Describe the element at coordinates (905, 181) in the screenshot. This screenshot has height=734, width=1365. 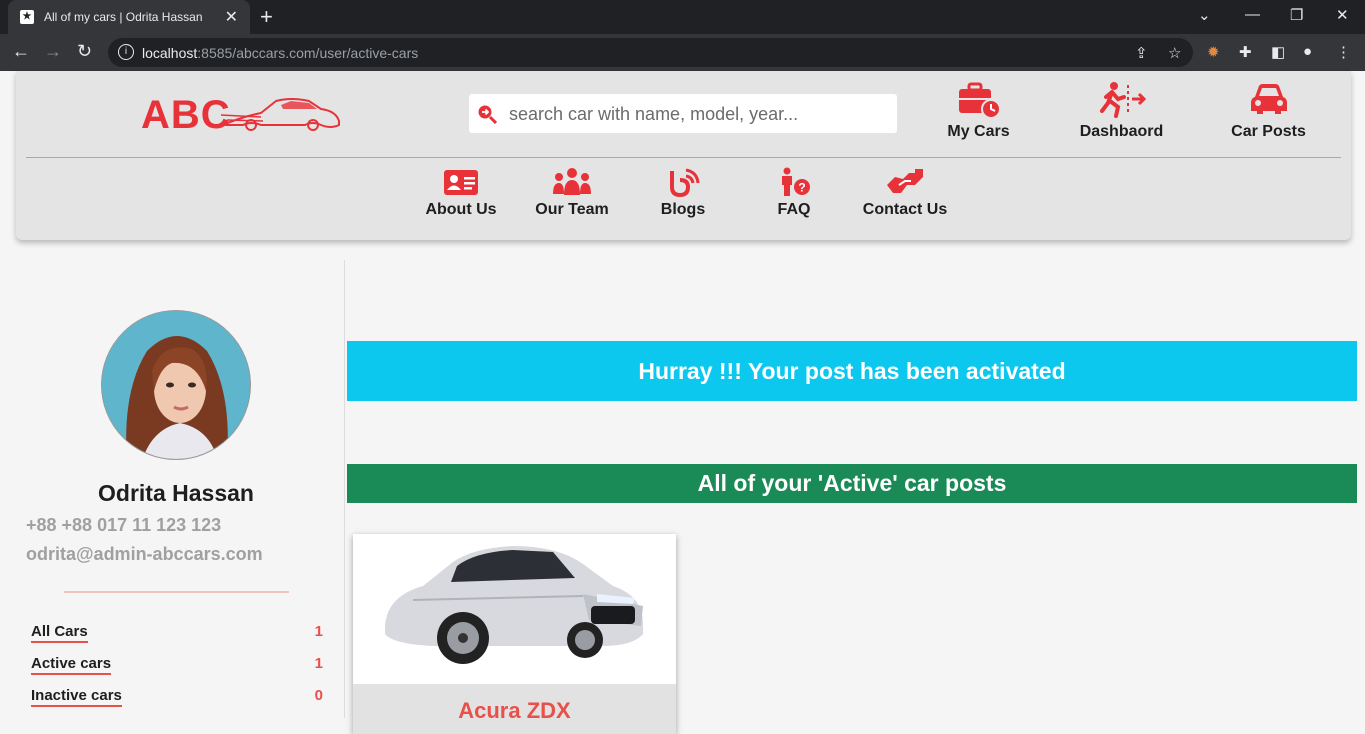
I see `handshake-icon` at that location.